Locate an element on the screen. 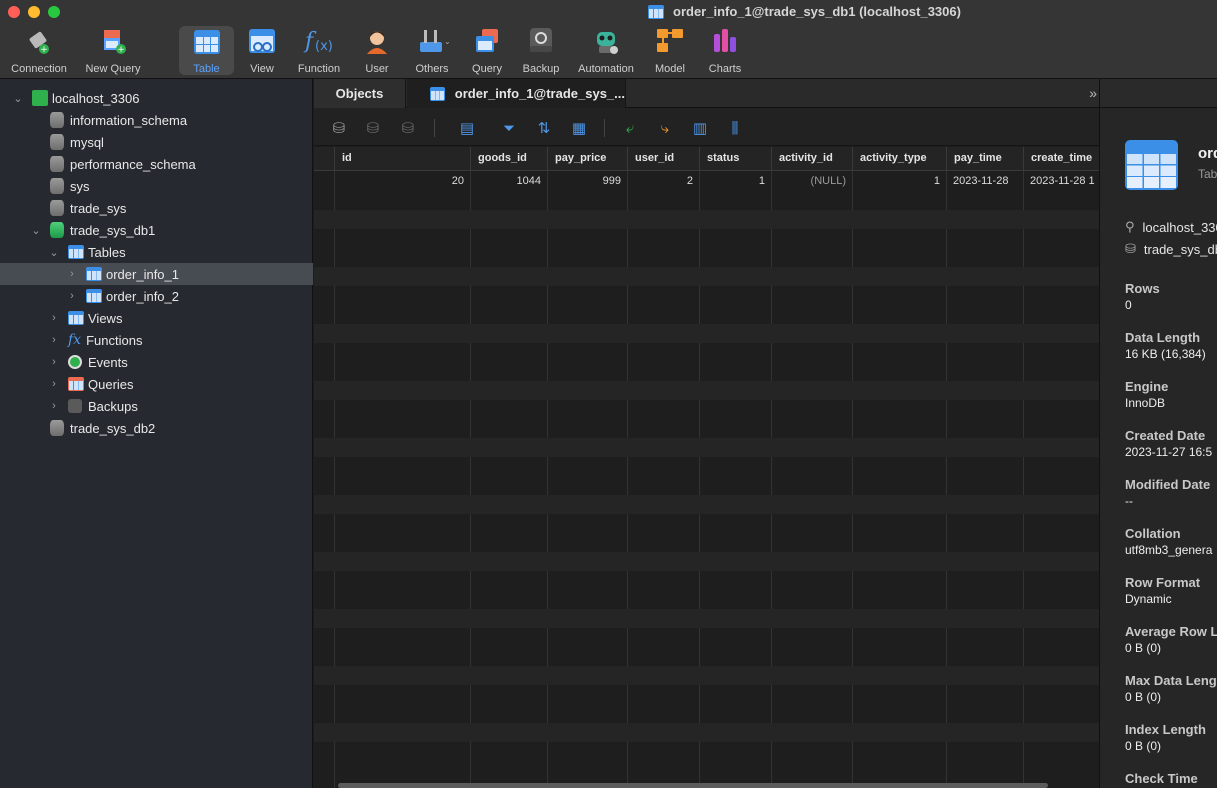 The width and height of the screenshot is (1217, 788). horizontal-scrollbar is located at coordinates (693, 785).